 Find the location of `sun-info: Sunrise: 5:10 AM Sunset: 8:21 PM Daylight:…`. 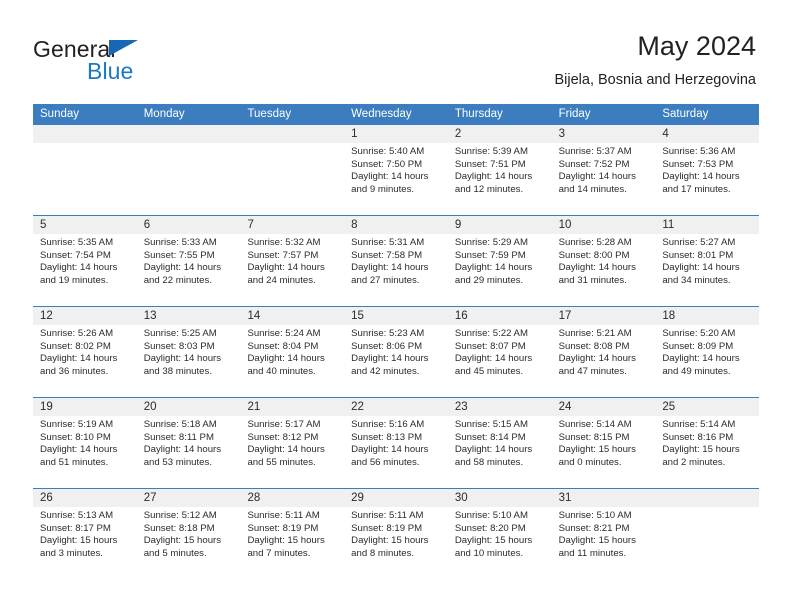

sun-info: Sunrise: 5:10 AM Sunset: 8:21 PM Daylight:… is located at coordinates (604, 533).